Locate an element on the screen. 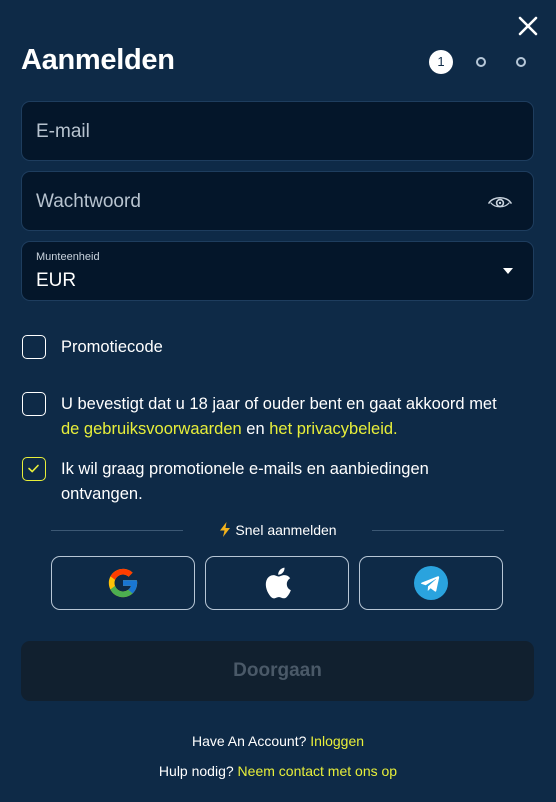 This screenshot has height=802, width=556. password-placeholder: Wachtwoord is located at coordinates (88, 201).